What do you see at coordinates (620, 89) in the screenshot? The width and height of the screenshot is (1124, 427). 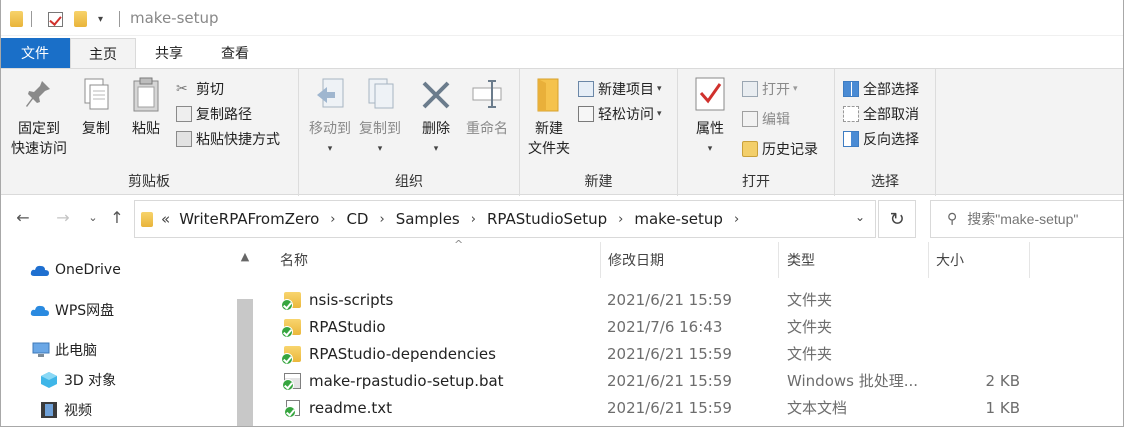 I see `new-item-button: 新建项目 ▾` at bounding box center [620, 89].